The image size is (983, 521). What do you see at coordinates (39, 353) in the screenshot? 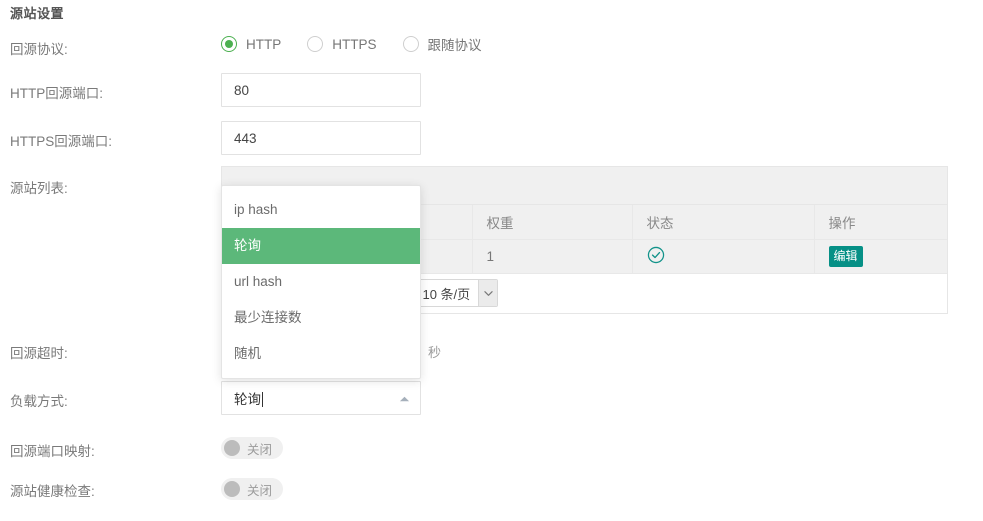
I see `label-timeout: 回源超时:` at bounding box center [39, 353].